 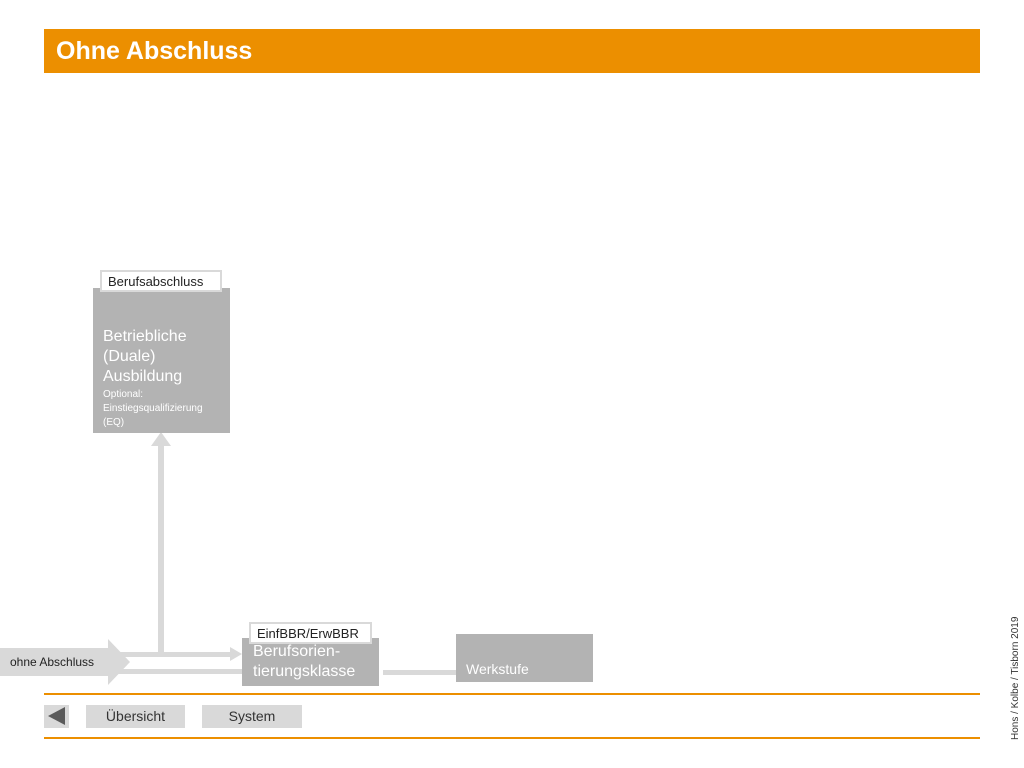 What do you see at coordinates (161, 549) in the screenshot?
I see `vertical-arrow-shaft` at bounding box center [161, 549].